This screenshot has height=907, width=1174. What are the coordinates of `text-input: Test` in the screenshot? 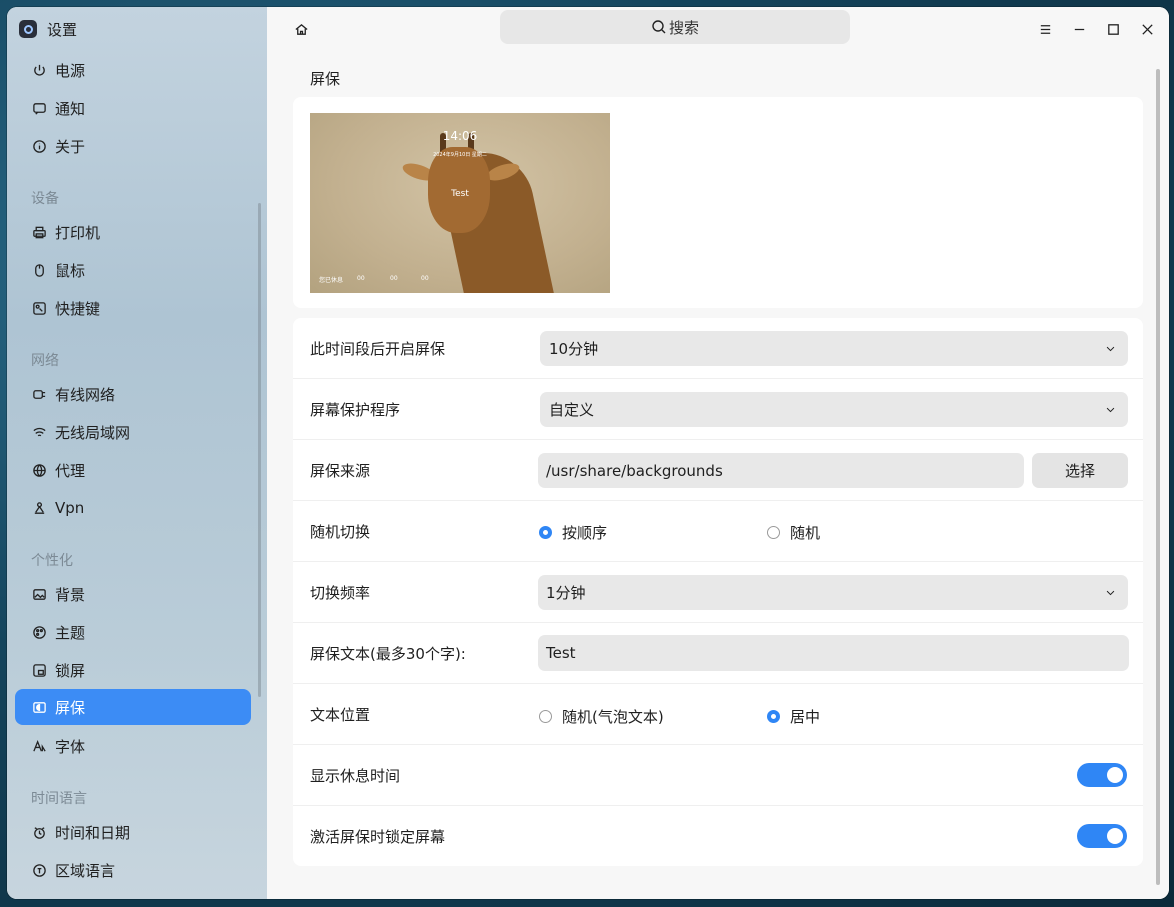 It's located at (833, 653).